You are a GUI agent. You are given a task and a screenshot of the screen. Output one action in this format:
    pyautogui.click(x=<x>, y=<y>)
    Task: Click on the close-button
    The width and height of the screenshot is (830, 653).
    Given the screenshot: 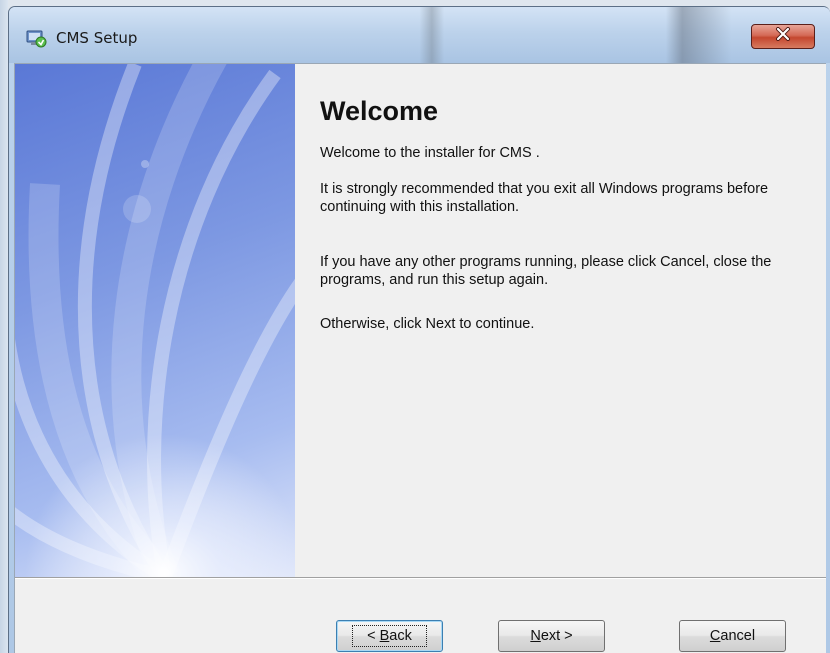 What is the action you would take?
    pyautogui.click(x=783, y=36)
    